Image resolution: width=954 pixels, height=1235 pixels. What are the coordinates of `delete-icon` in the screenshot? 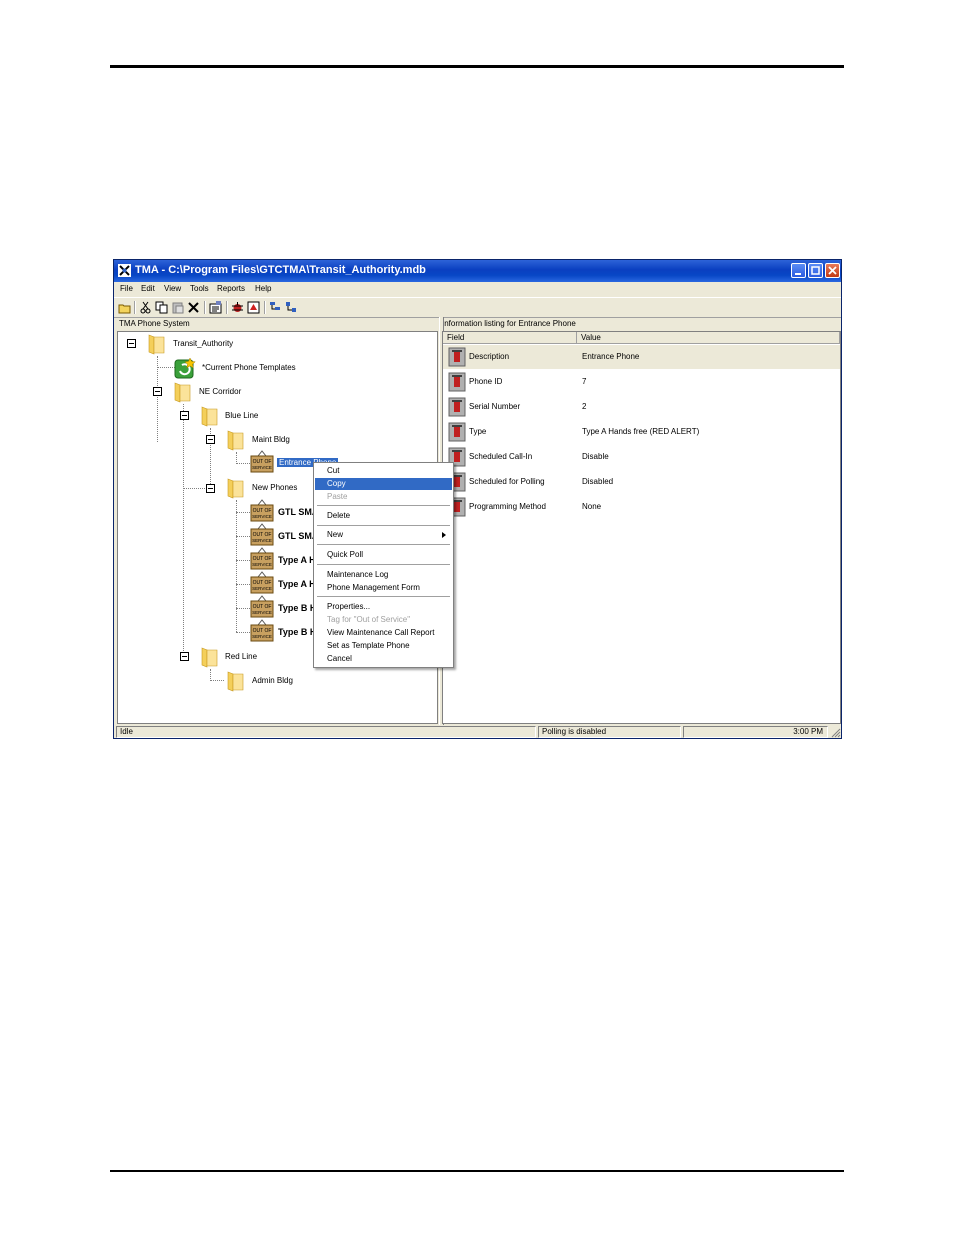 It's located at (193, 307).